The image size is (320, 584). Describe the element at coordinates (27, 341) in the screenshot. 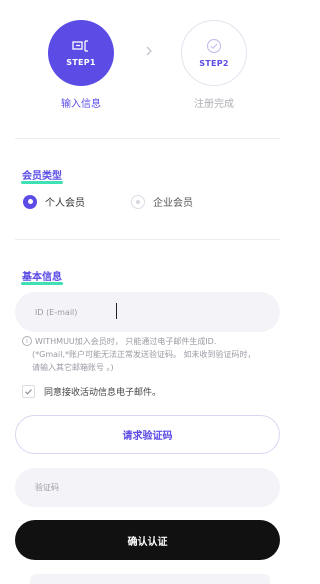

I see `info-icon: i` at that location.